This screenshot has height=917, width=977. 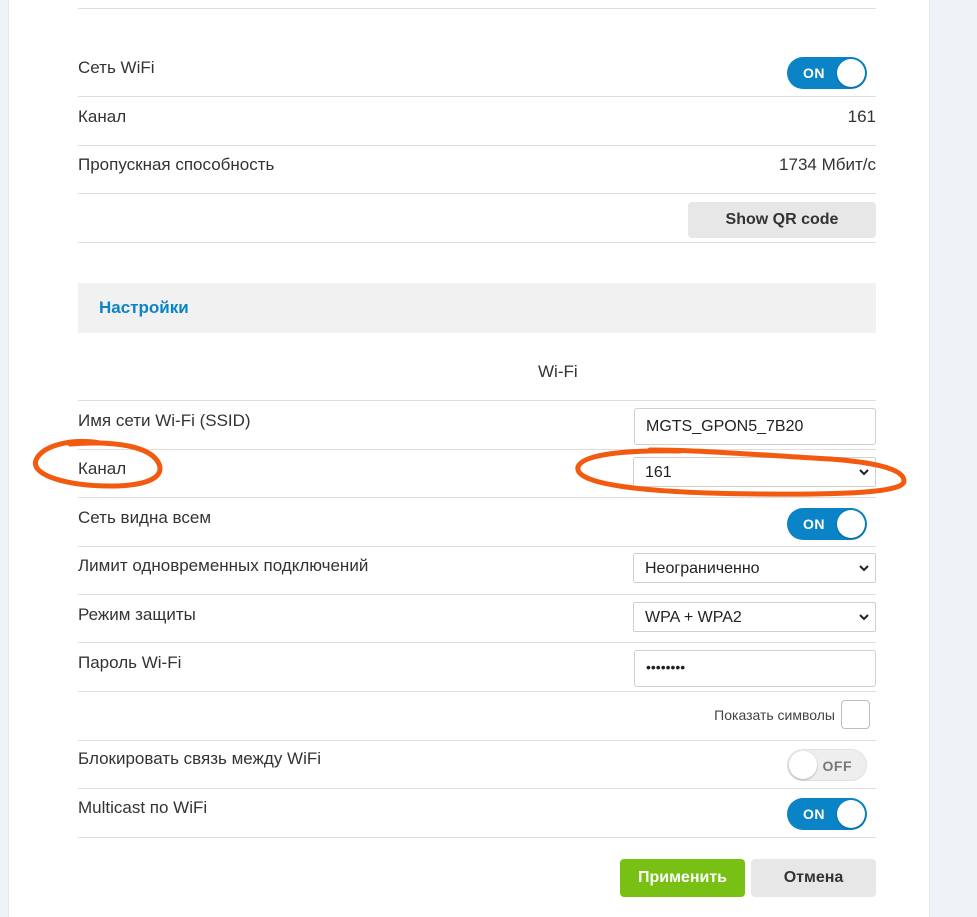 What do you see at coordinates (682, 878) in the screenshot?
I see `apply-button: Применить` at bounding box center [682, 878].